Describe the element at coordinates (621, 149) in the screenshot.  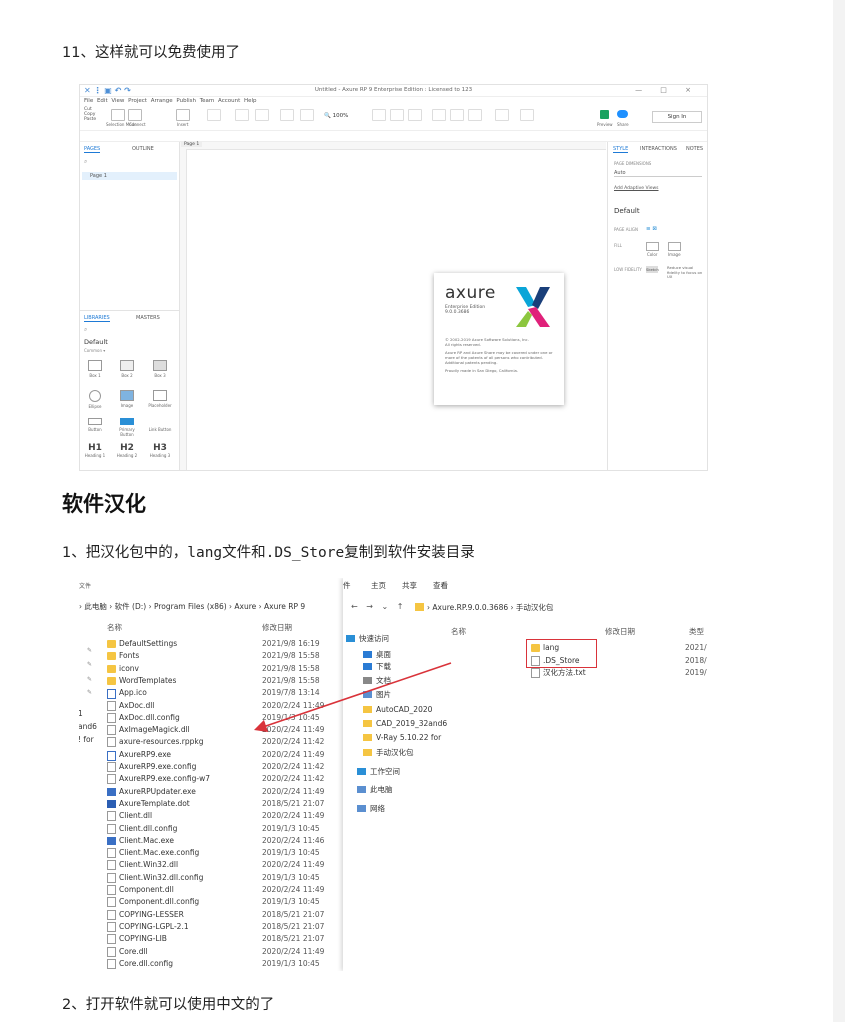
I see `tab-style: STYLE` at that location.